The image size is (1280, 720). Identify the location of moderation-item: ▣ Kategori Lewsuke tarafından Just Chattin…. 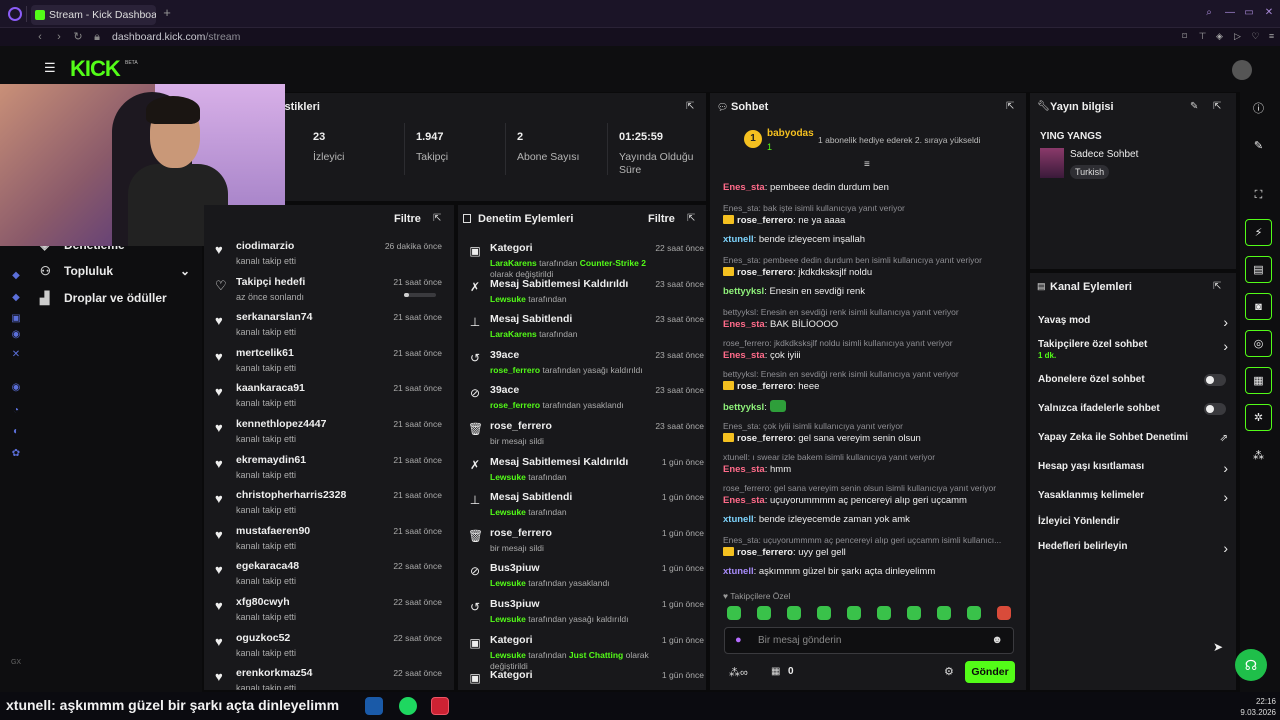
(584, 652).